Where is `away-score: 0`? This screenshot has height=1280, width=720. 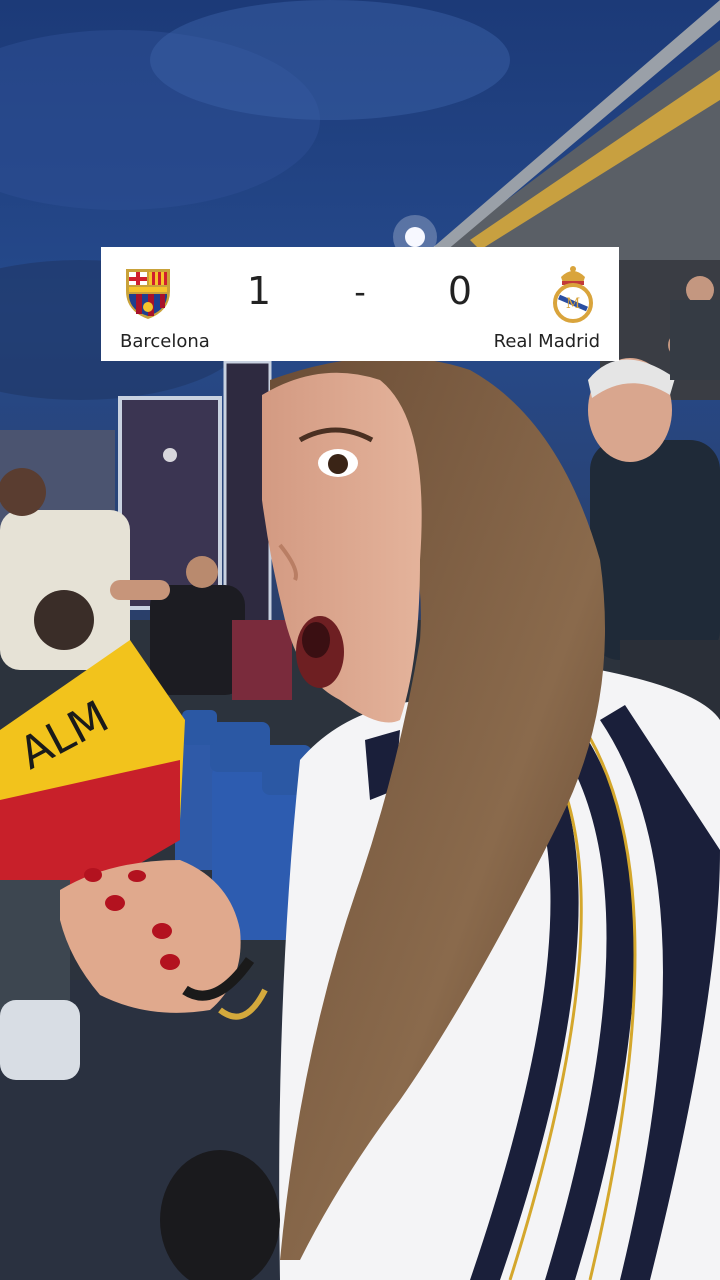
away-score: 0 is located at coordinates (460, 291).